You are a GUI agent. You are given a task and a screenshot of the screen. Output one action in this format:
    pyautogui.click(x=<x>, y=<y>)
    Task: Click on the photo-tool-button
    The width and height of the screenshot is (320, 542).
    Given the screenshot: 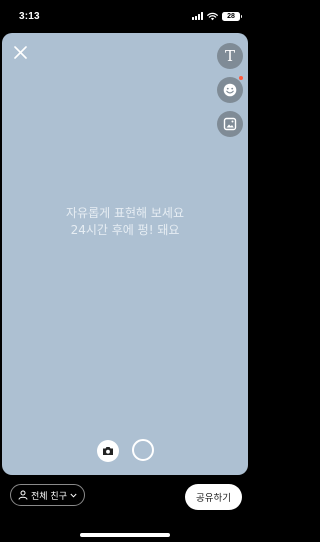 What is the action you would take?
    pyautogui.click(x=230, y=124)
    